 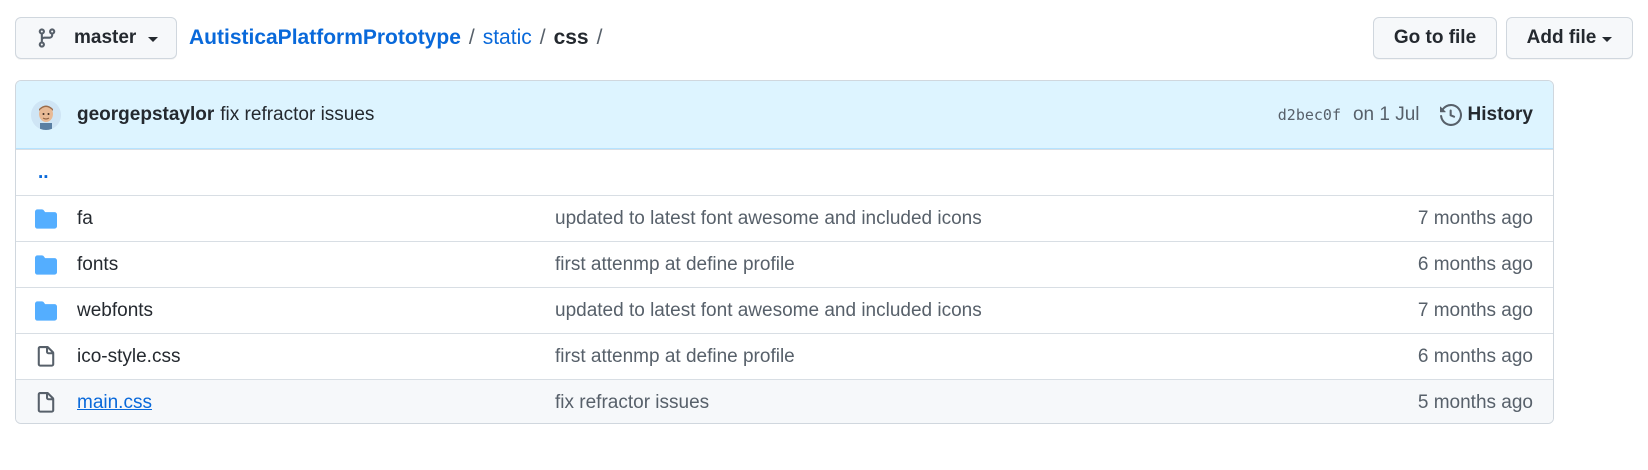 I want to click on add-file-button: Add file, so click(x=1569, y=38).